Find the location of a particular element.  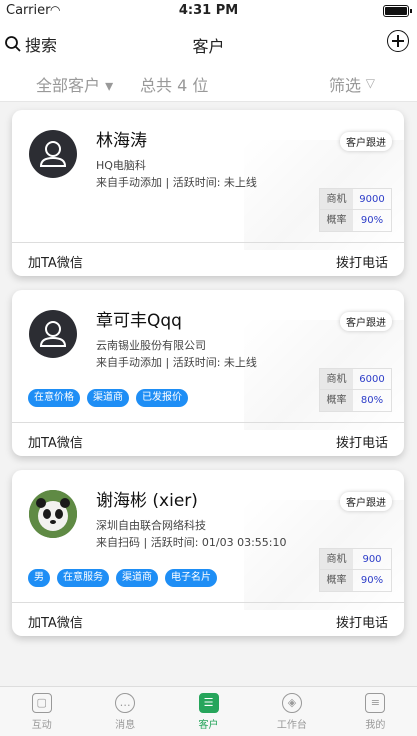

compass-icon: ◈ is located at coordinates (291, 703).